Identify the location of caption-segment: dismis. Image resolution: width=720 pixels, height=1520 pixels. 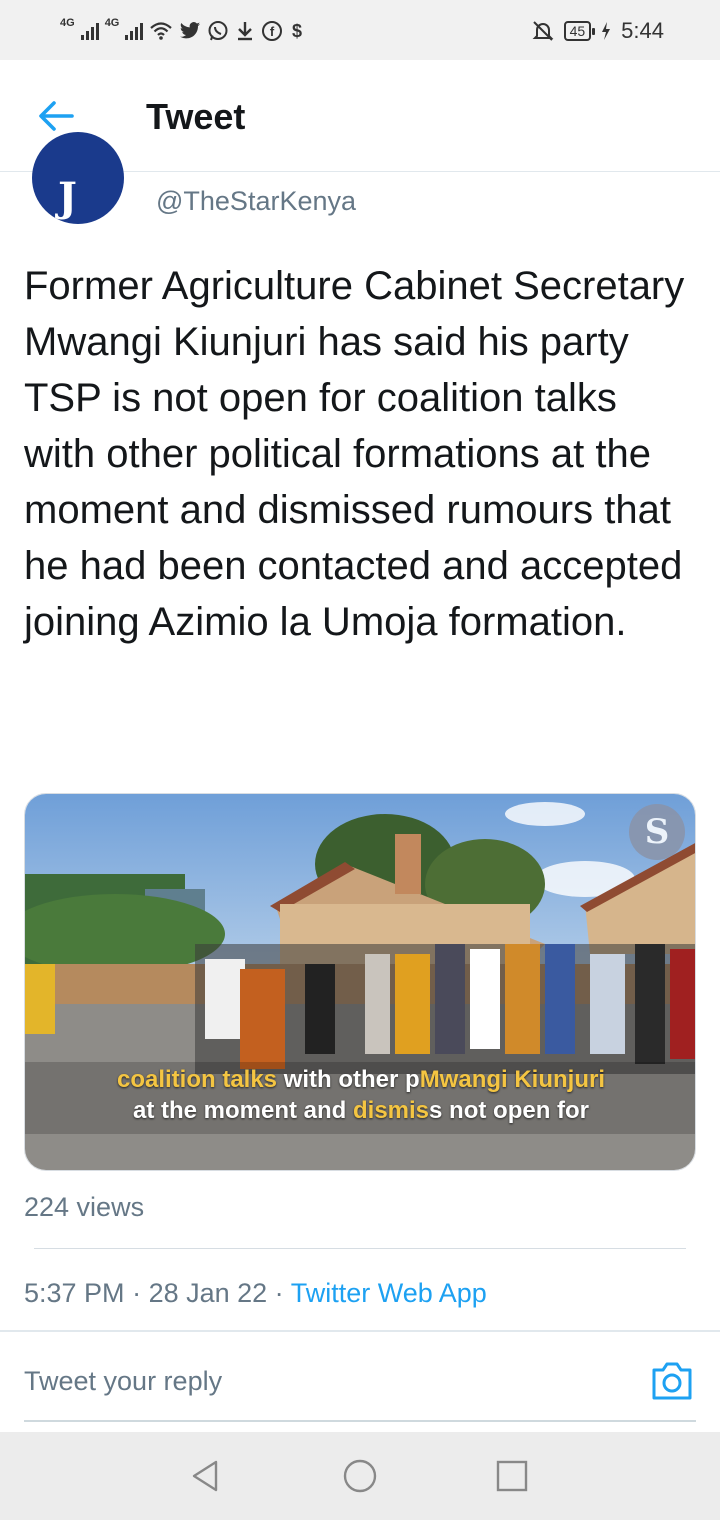
(391, 1110).